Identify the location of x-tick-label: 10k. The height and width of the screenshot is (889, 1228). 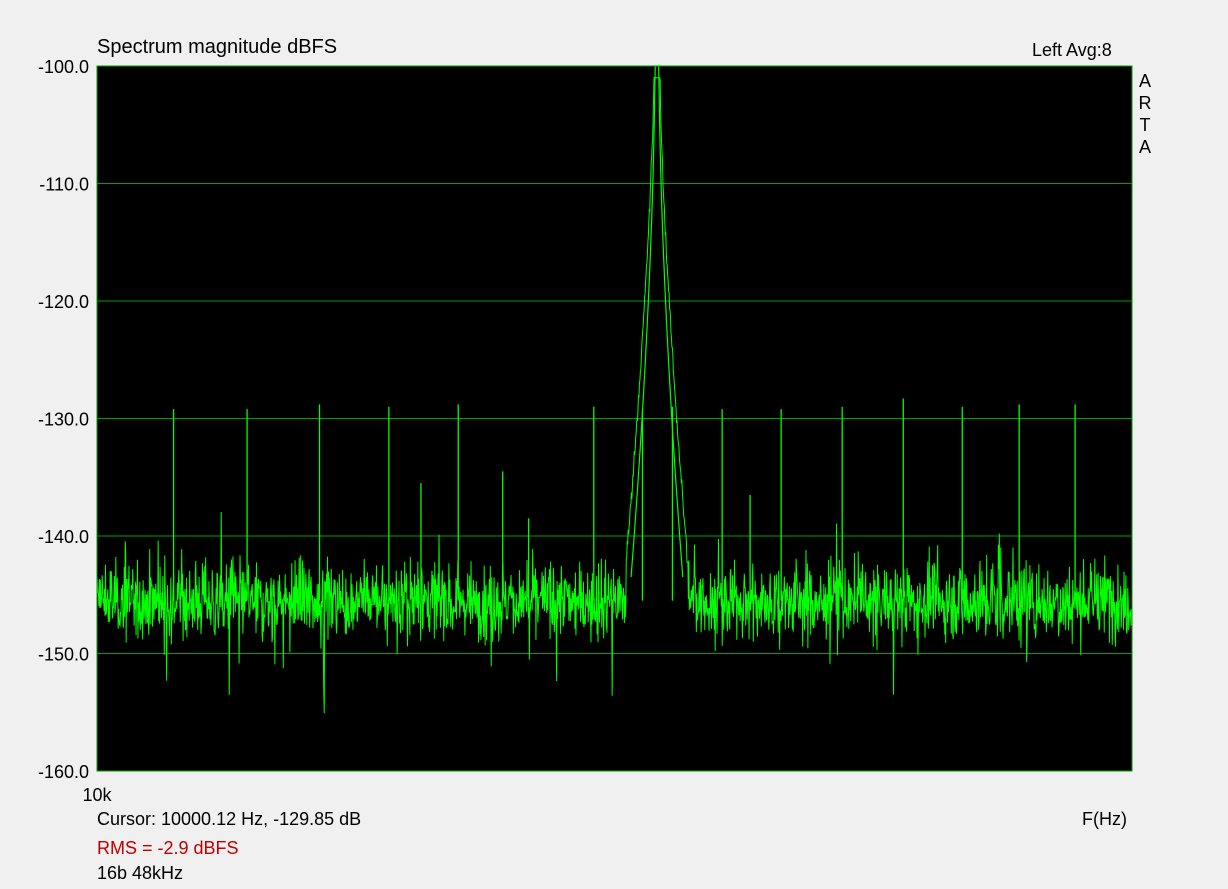
(97, 795).